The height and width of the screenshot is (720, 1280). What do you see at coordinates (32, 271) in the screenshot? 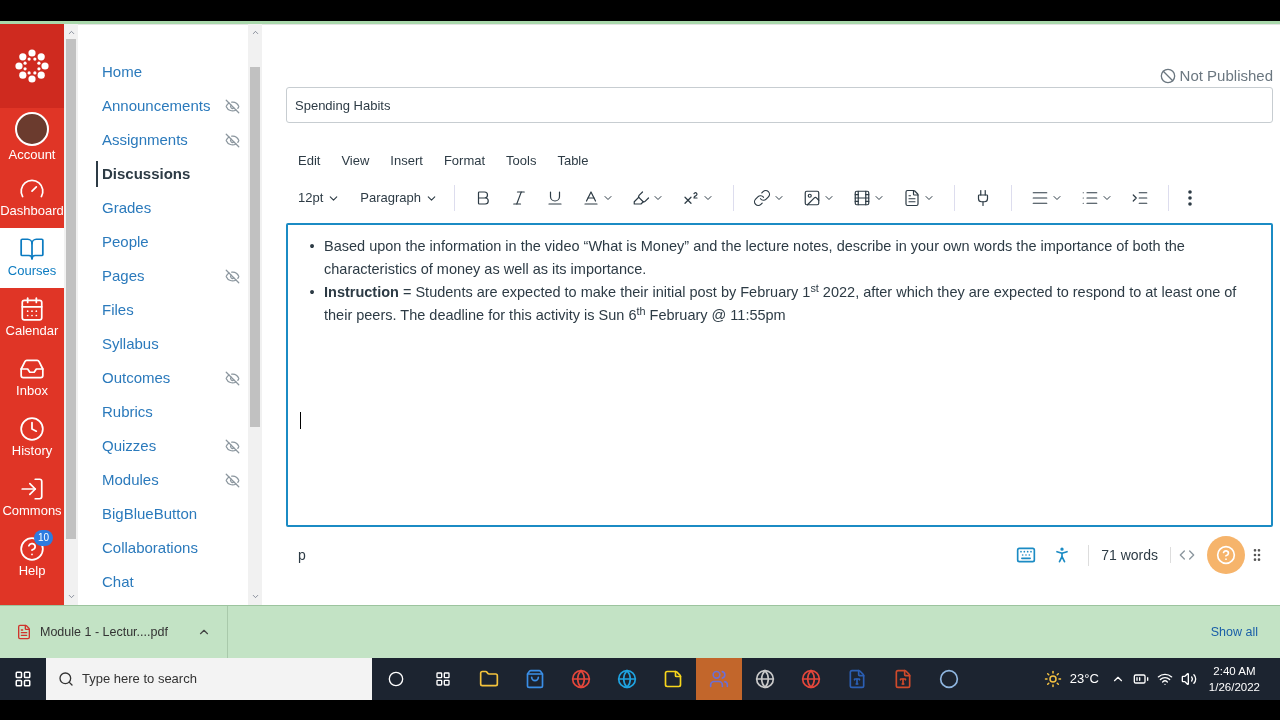
I see `nav-label: Courses` at bounding box center [32, 271].